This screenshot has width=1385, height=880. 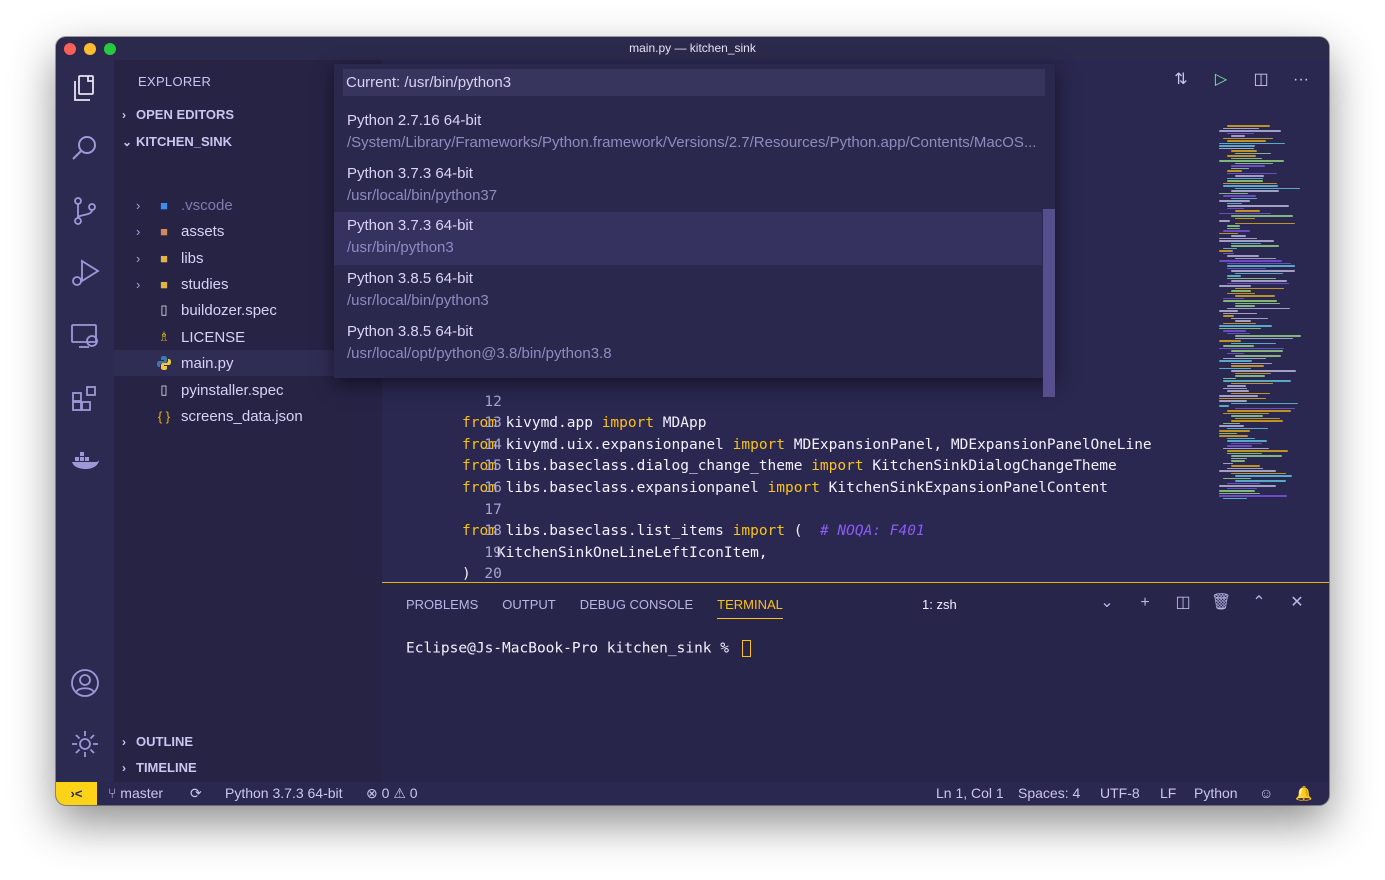 I want to click on tab-debug-console: DEBUG CONSOLE, so click(x=636, y=608).